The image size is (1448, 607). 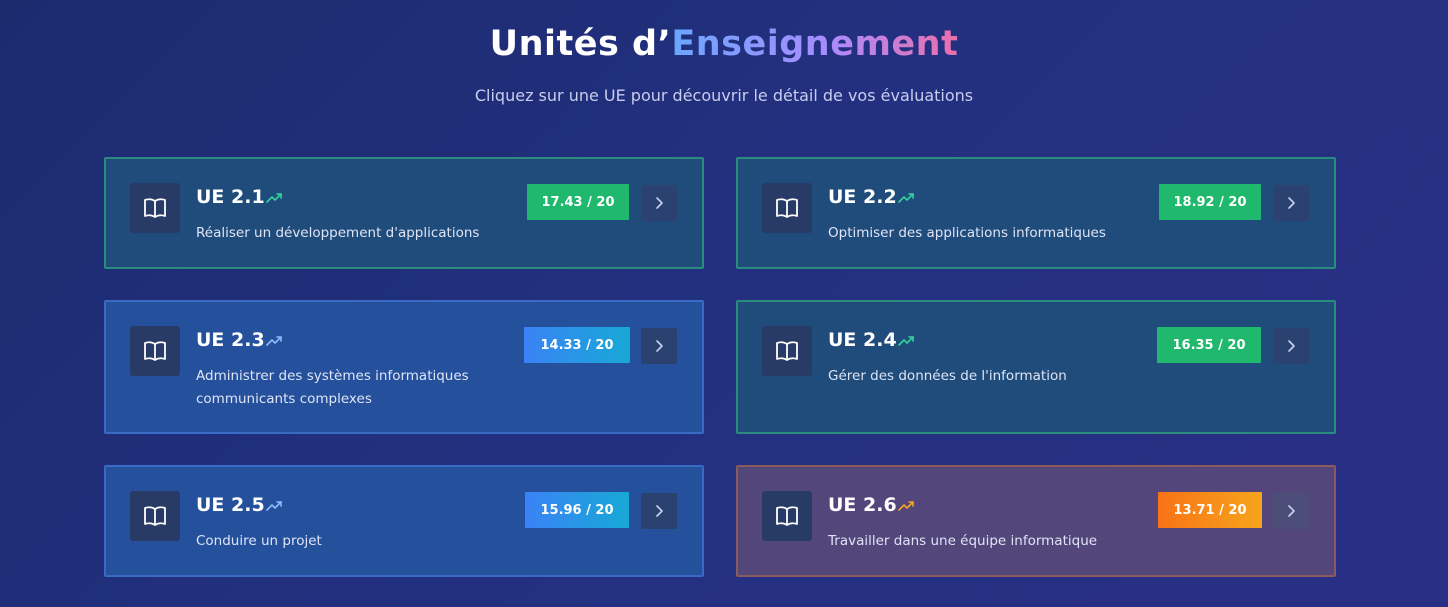 What do you see at coordinates (963, 541) in the screenshot?
I see `ue-title: Travailler dans une équipe informatique` at bounding box center [963, 541].